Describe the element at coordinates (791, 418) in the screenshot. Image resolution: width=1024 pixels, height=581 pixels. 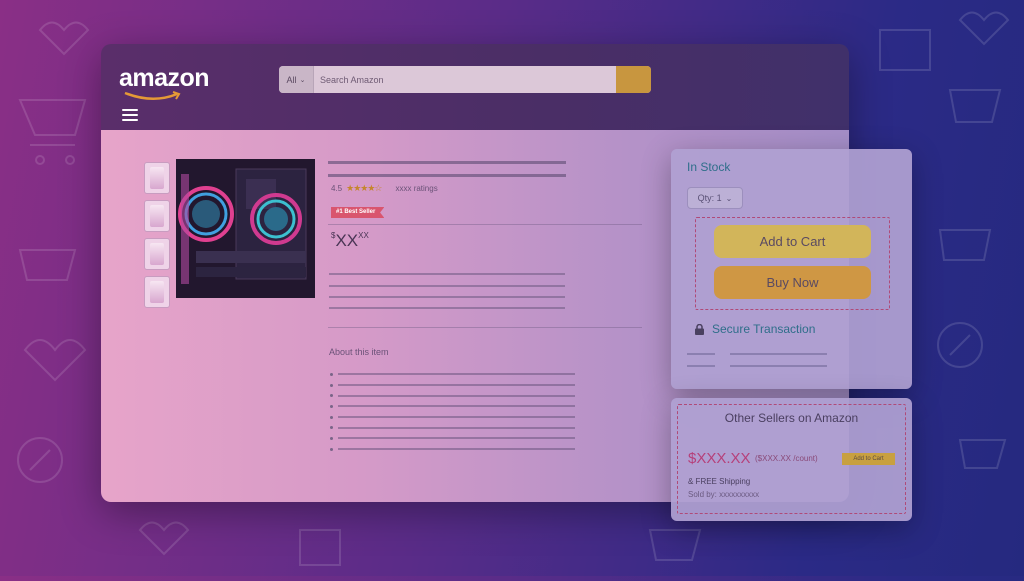
I see `other-sellers-title: Other Sellers on Amazon` at that location.